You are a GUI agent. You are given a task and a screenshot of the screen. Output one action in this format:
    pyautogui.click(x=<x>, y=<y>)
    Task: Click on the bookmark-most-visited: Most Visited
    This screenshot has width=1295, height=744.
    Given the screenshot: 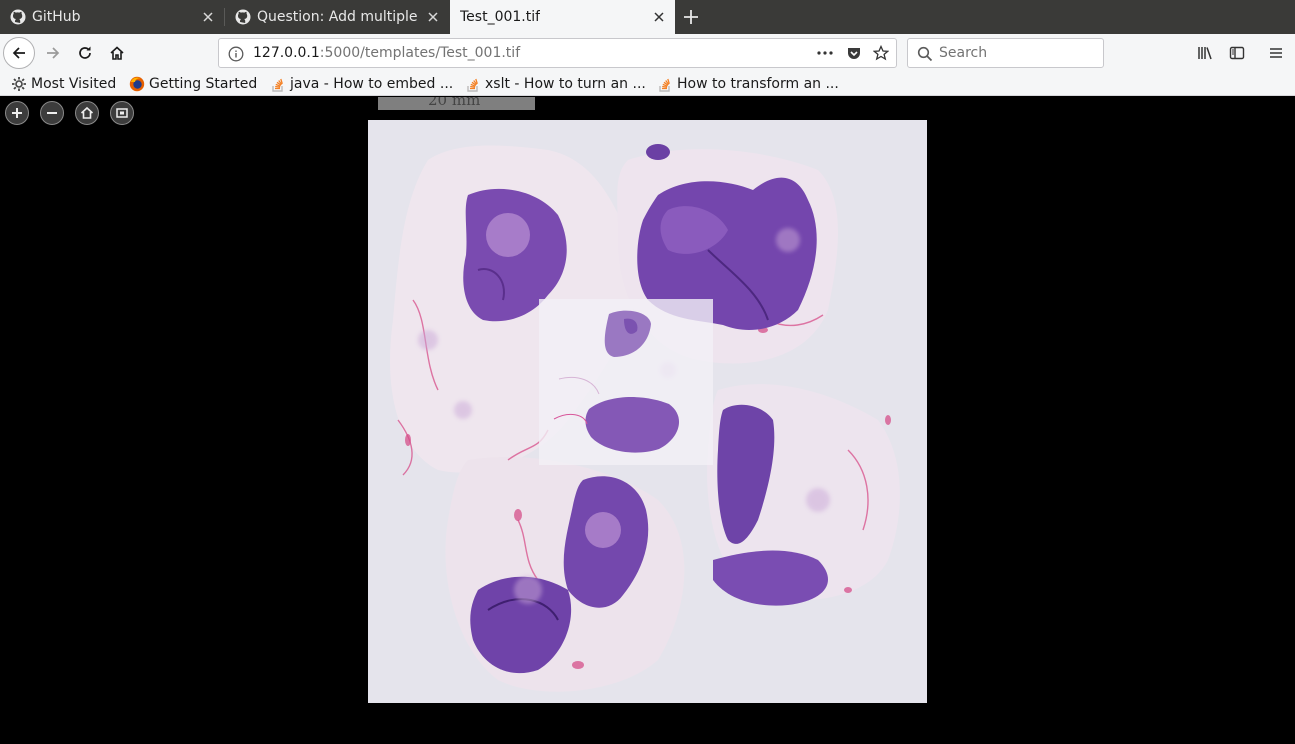 What is the action you would take?
    pyautogui.click(x=63, y=84)
    